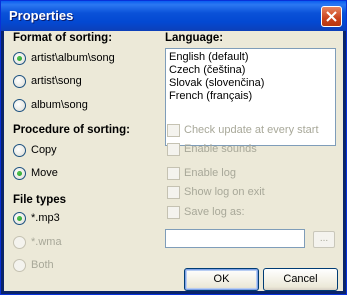  Describe the element at coordinates (173, 192) in the screenshot. I see `show-log-on-exit-checkbox` at that location.